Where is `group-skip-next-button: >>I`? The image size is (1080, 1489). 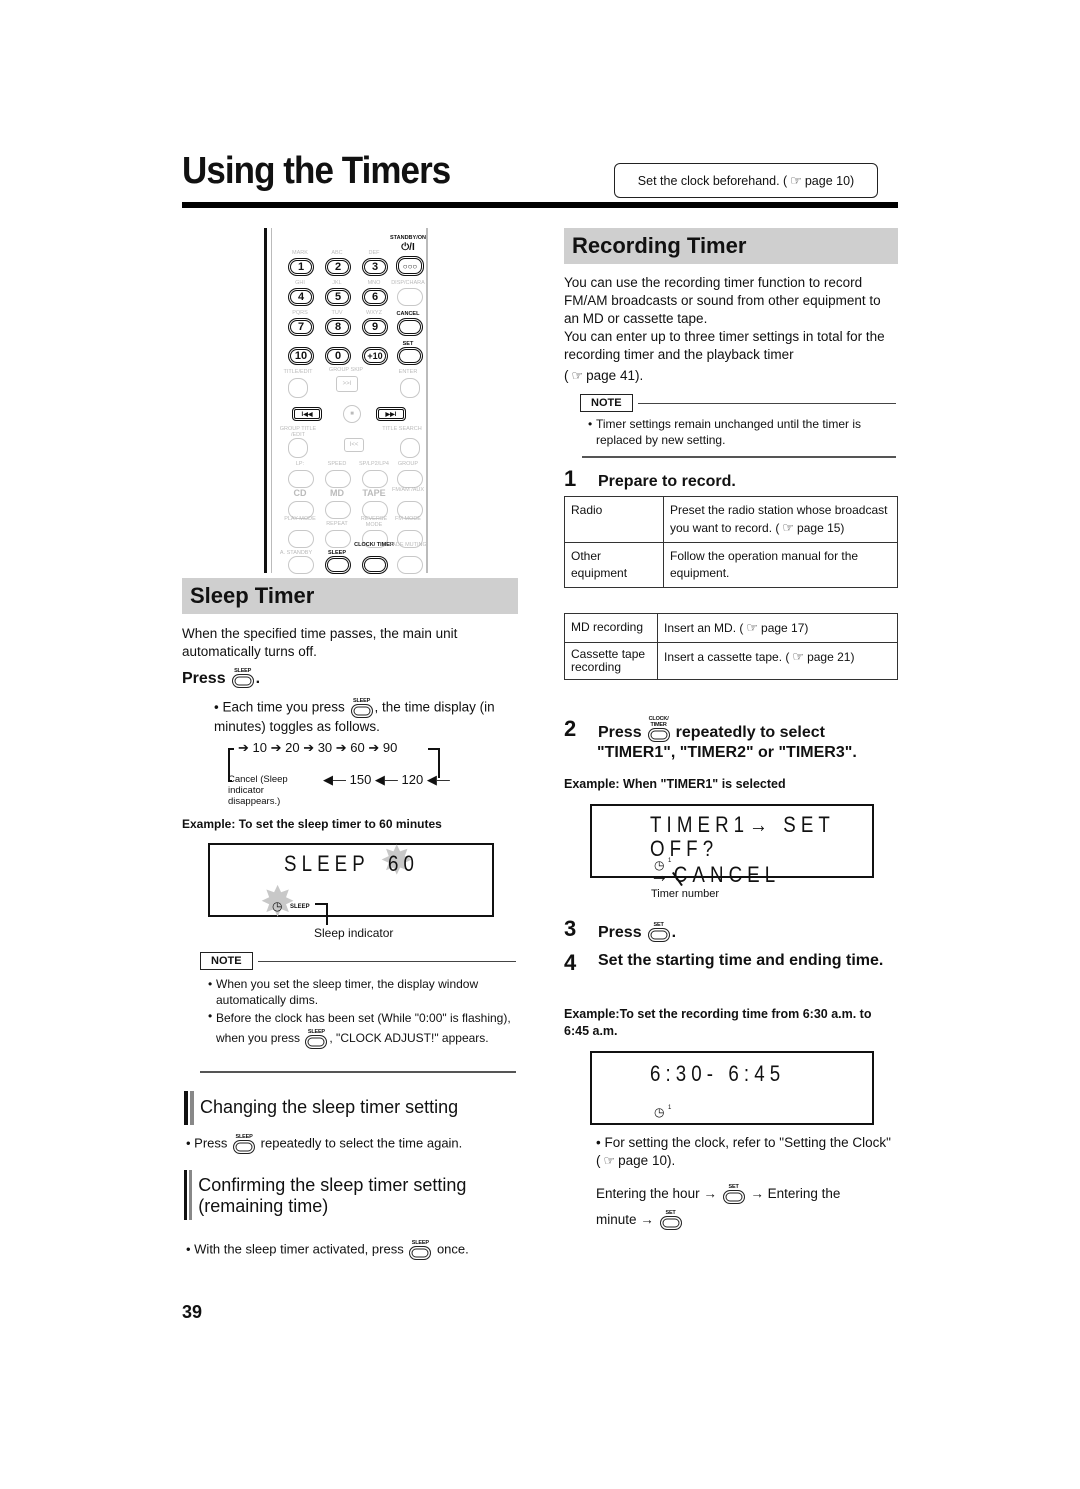 group-skip-next-button: >>I is located at coordinates (347, 384).